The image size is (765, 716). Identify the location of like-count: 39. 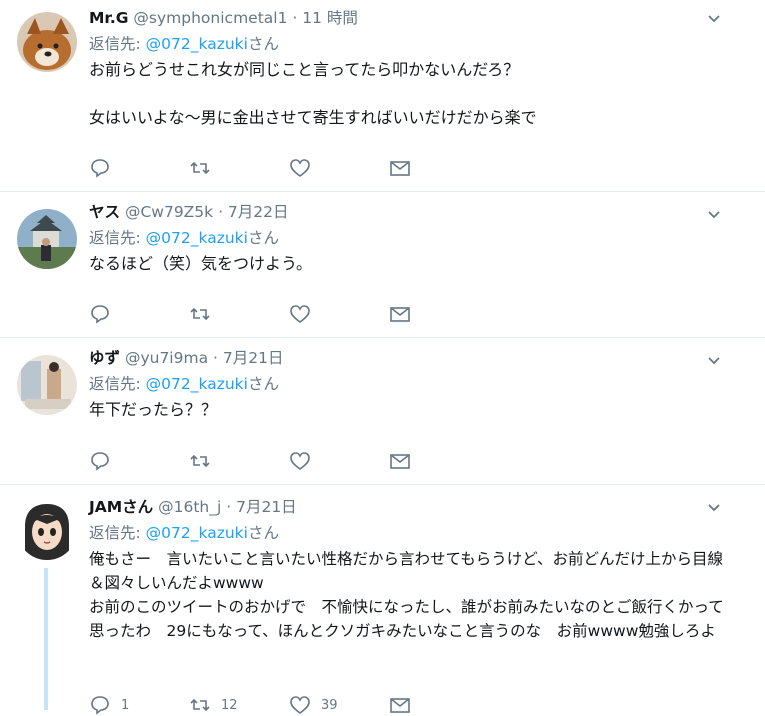
(329, 705).